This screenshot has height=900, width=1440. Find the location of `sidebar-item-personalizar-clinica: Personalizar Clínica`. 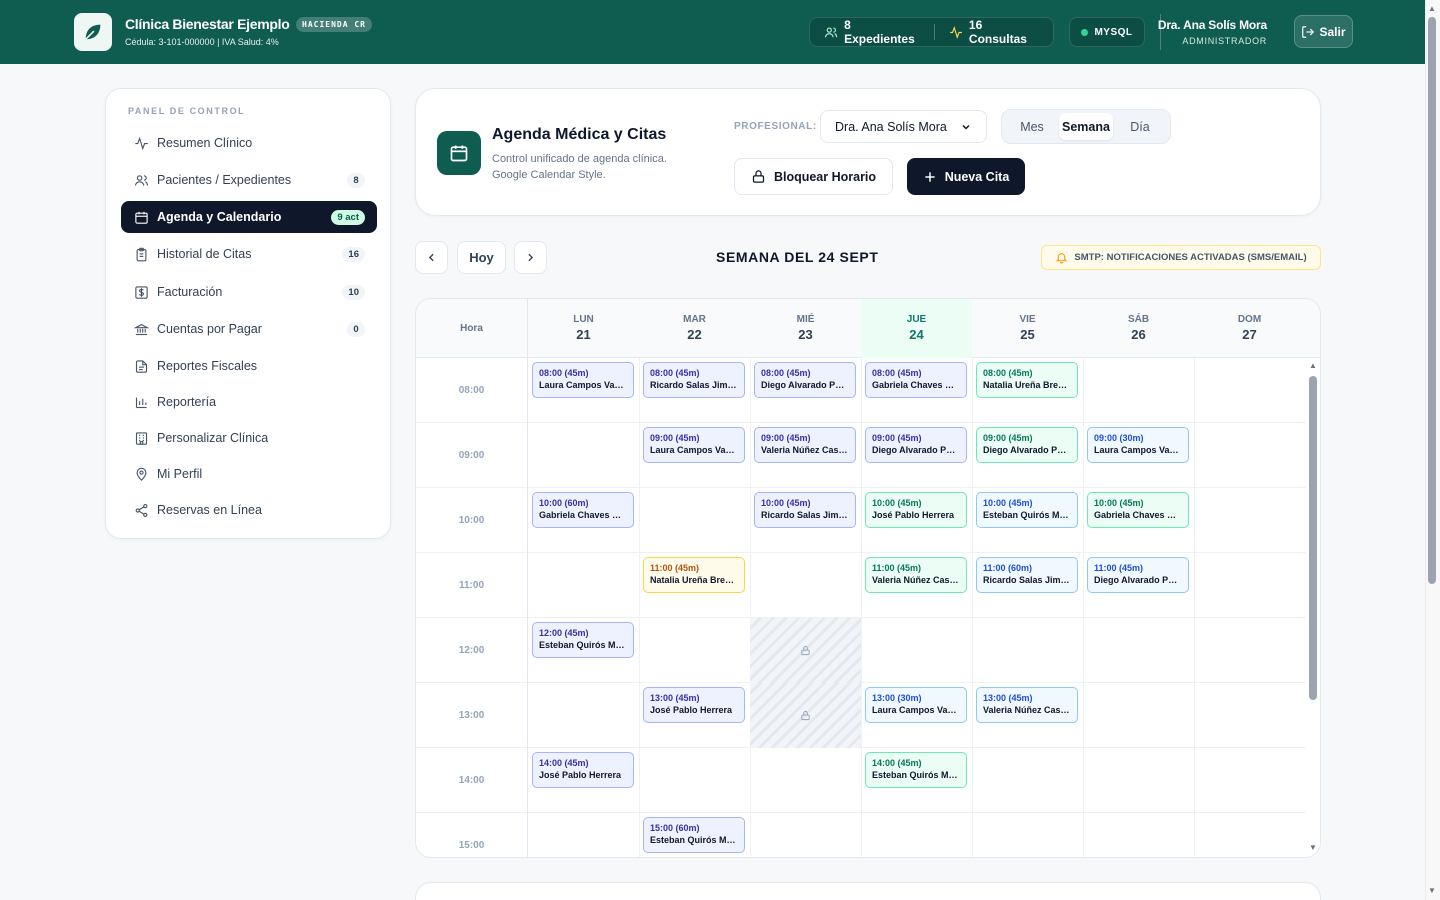

sidebar-item-personalizar-clinica: Personalizar Clínica is located at coordinates (249, 438).